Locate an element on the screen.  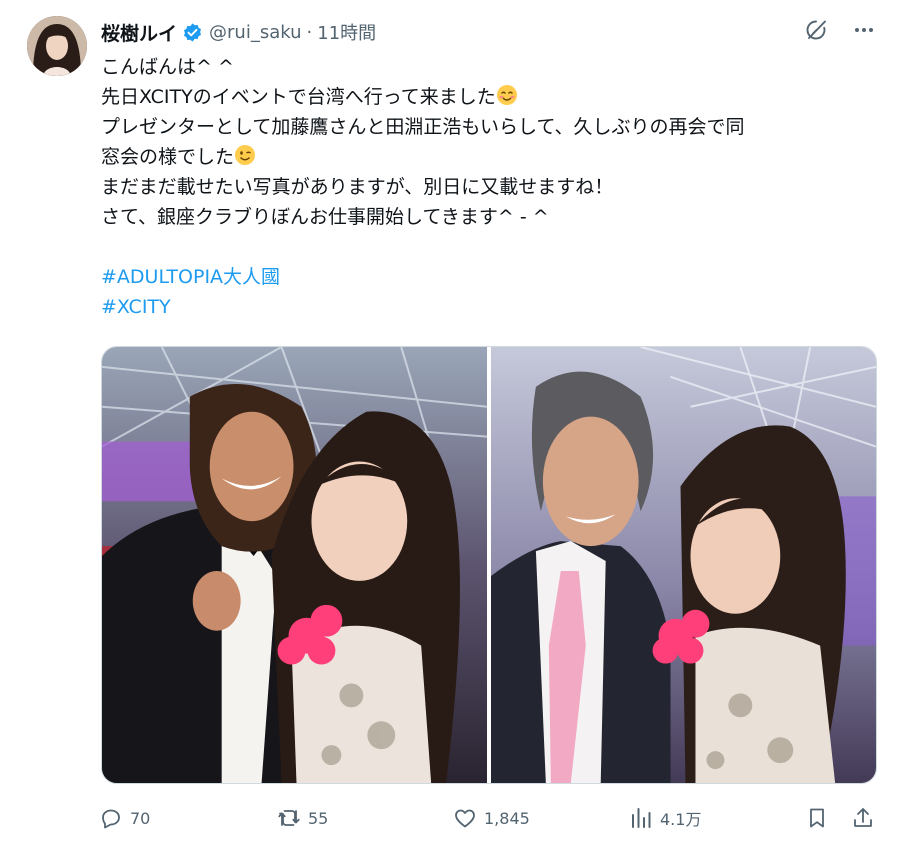
share-button is located at coordinates (863, 818).